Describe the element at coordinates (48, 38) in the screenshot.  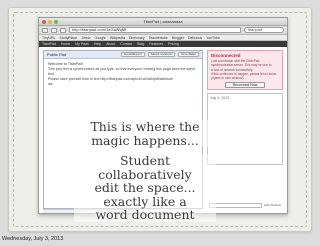
I see `bookmark-item: TinyURL` at that location.